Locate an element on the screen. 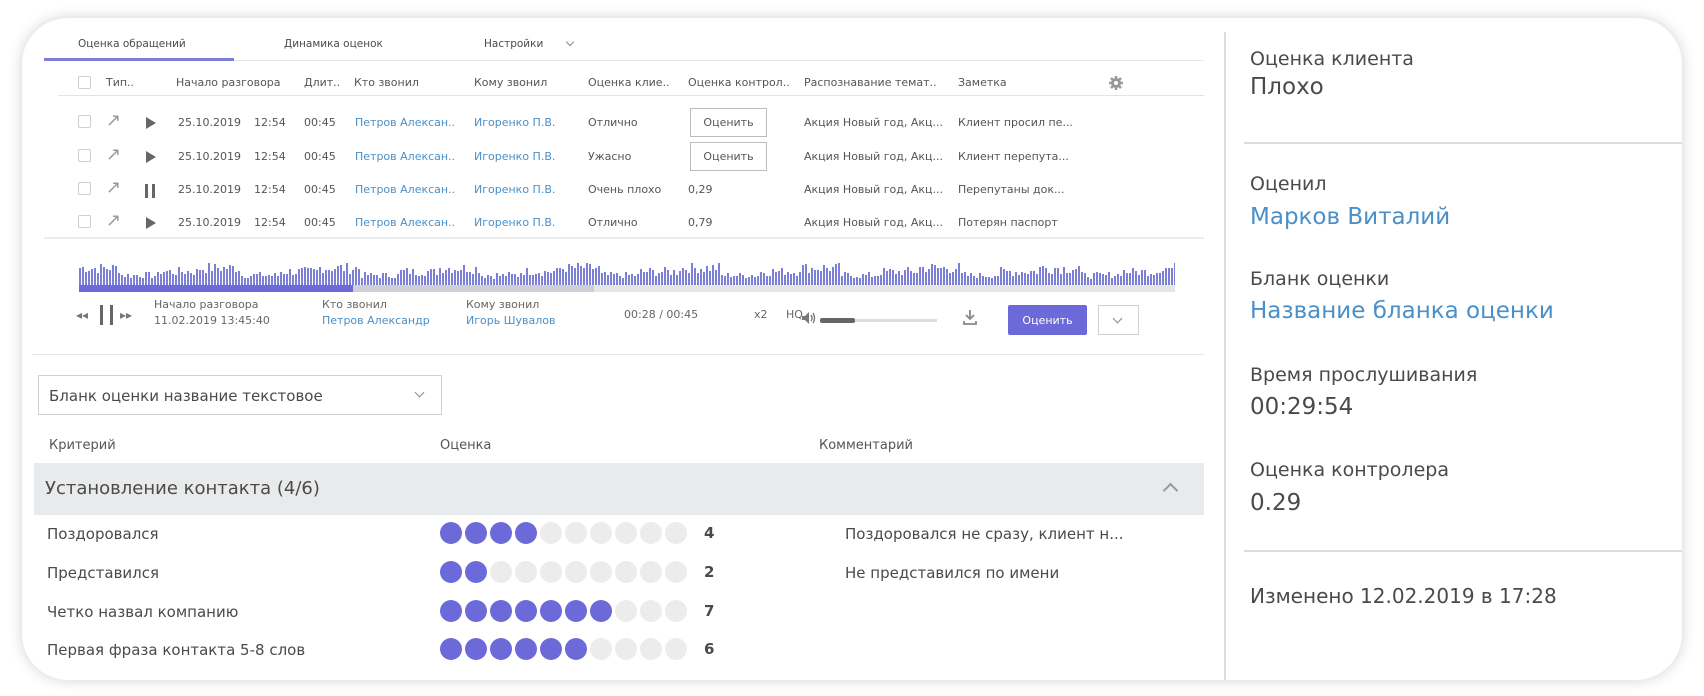 This screenshot has height=696, width=1704. rater-link: Марков Виталий is located at coordinates (1350, 217).